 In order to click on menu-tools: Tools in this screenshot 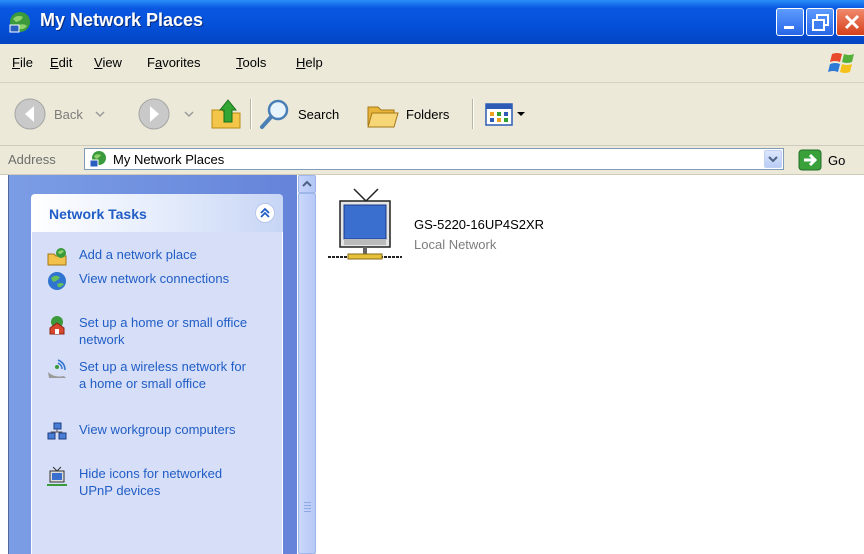, I will do `click(251, 62)`.